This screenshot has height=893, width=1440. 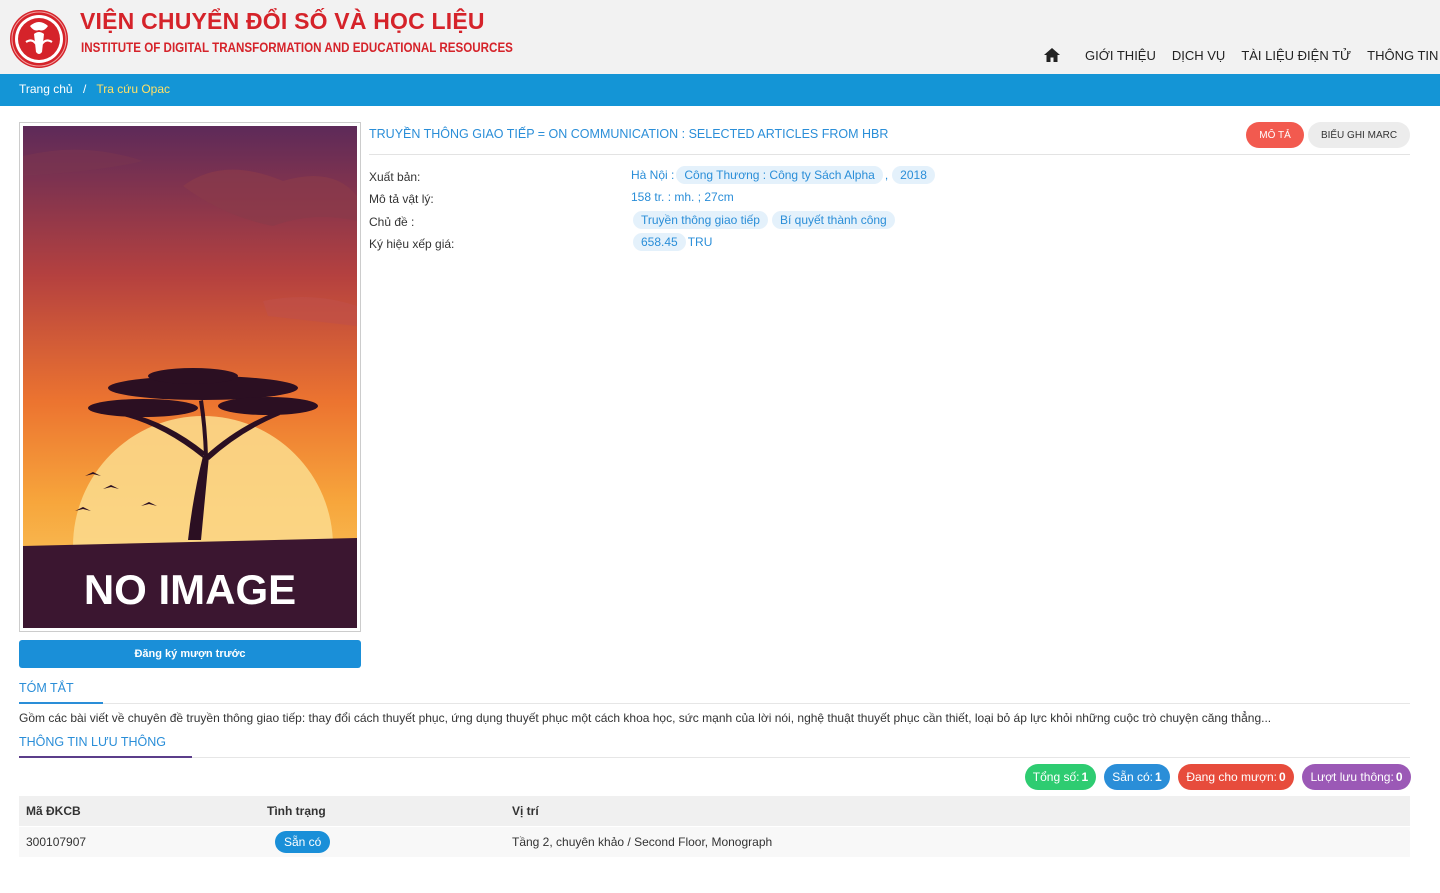 What do you see at coordinates (1359, 135) in the screenshot?
I see `tab-marc-record: BIỂU GHI MARC` at bounding box center [1359, 135].